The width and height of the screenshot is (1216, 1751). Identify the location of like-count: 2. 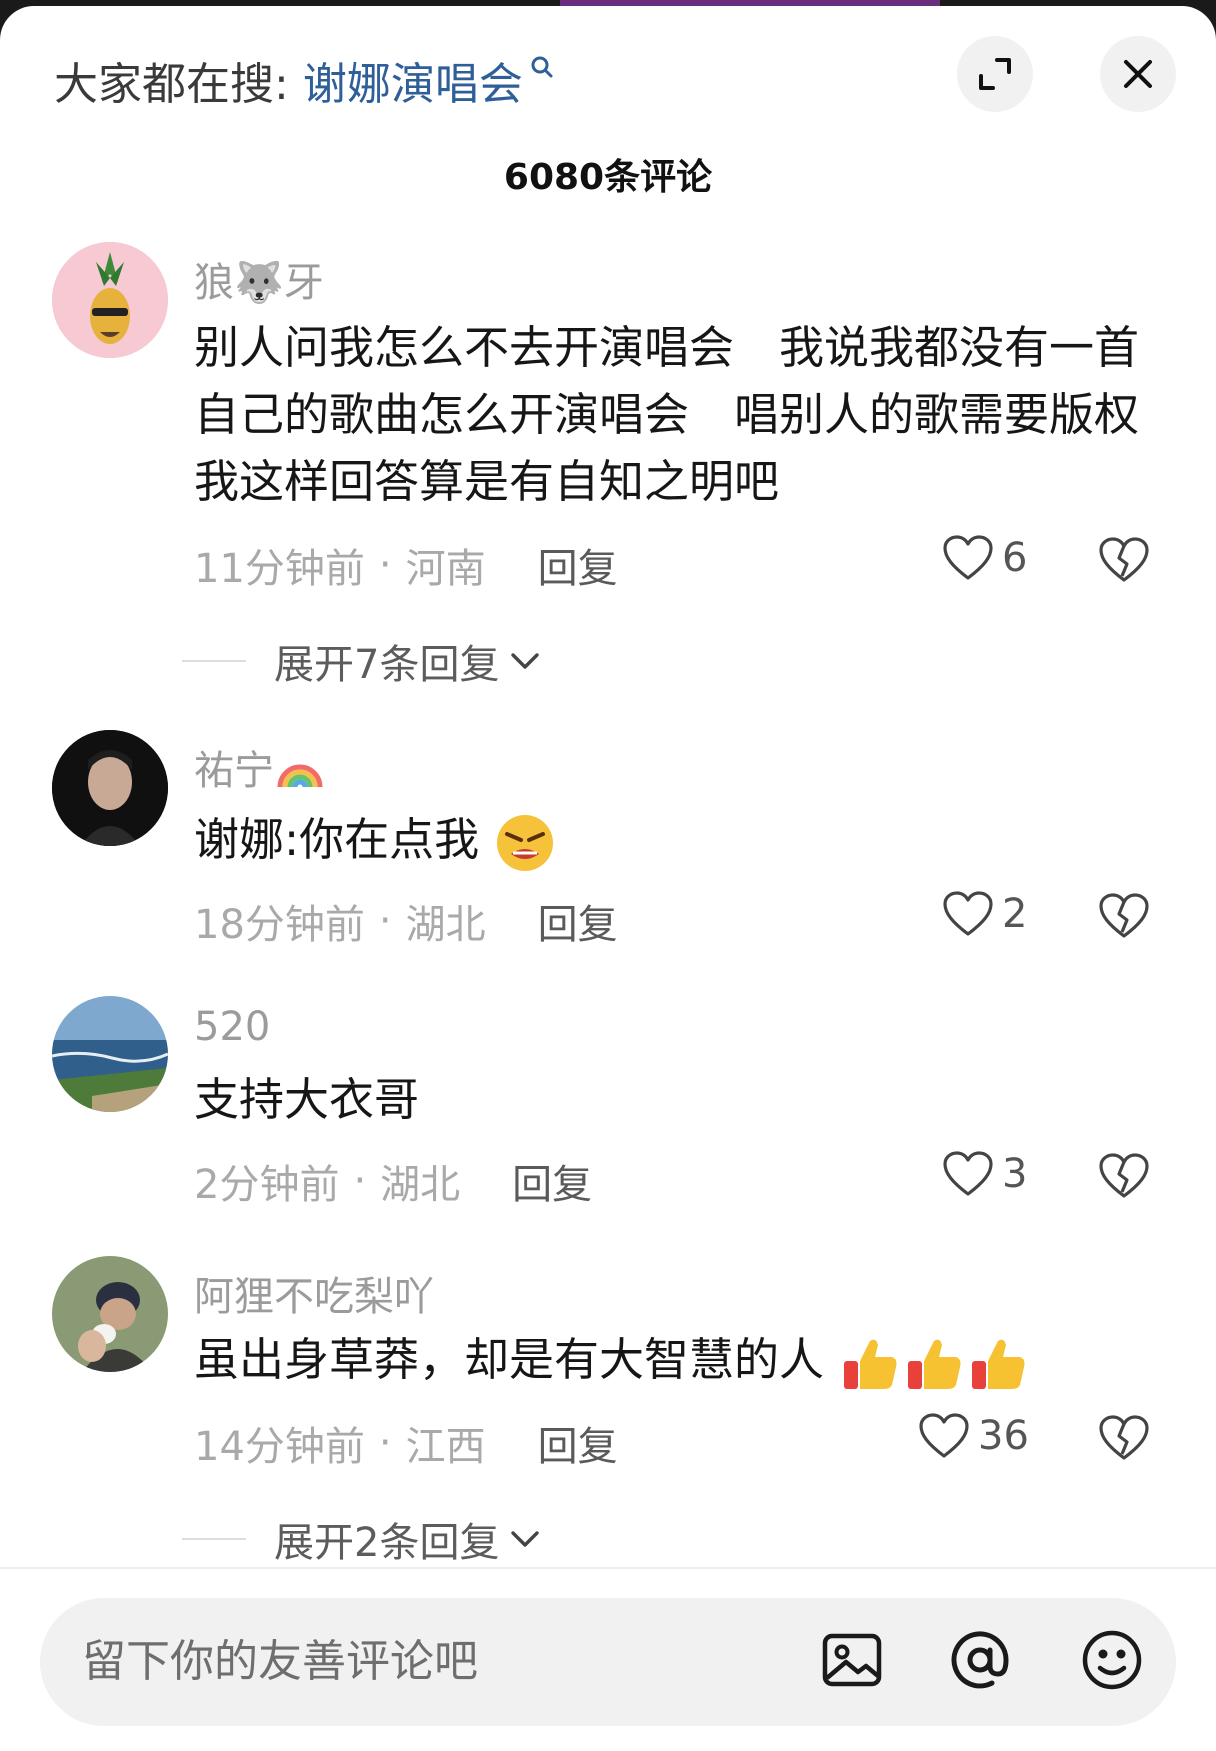
(1015, 914).